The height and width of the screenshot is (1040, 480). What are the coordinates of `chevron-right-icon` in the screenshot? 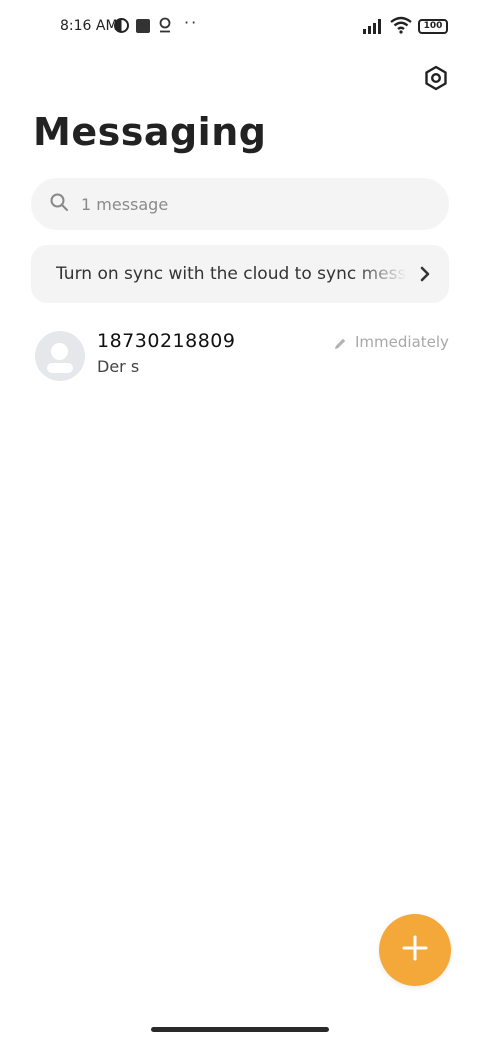 It's located at (425, 274).